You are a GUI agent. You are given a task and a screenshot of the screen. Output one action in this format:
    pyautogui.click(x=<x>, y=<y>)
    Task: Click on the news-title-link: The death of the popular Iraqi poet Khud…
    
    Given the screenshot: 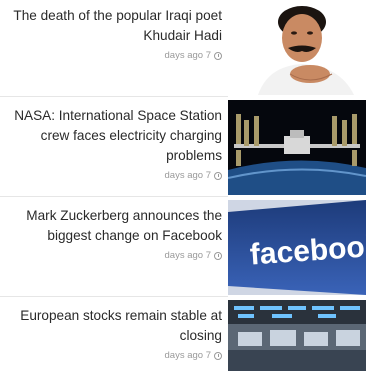 What is the action you would take?
    pyautogui.click(x=111, y=23)
    